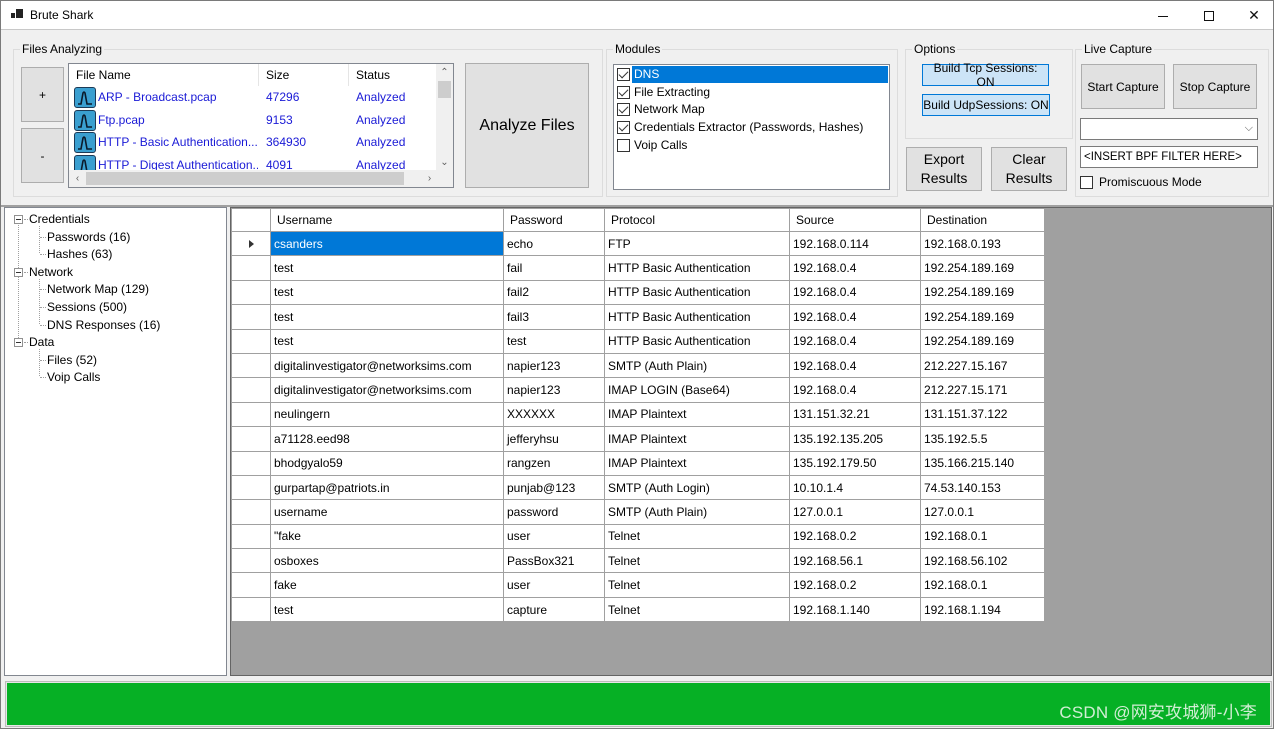 The image size is (1274, 729). What do you see at coordinates (855, 561) in the screenshot?
I see `cell-source: 192.168.56.1` at bounding box center [855, 561].